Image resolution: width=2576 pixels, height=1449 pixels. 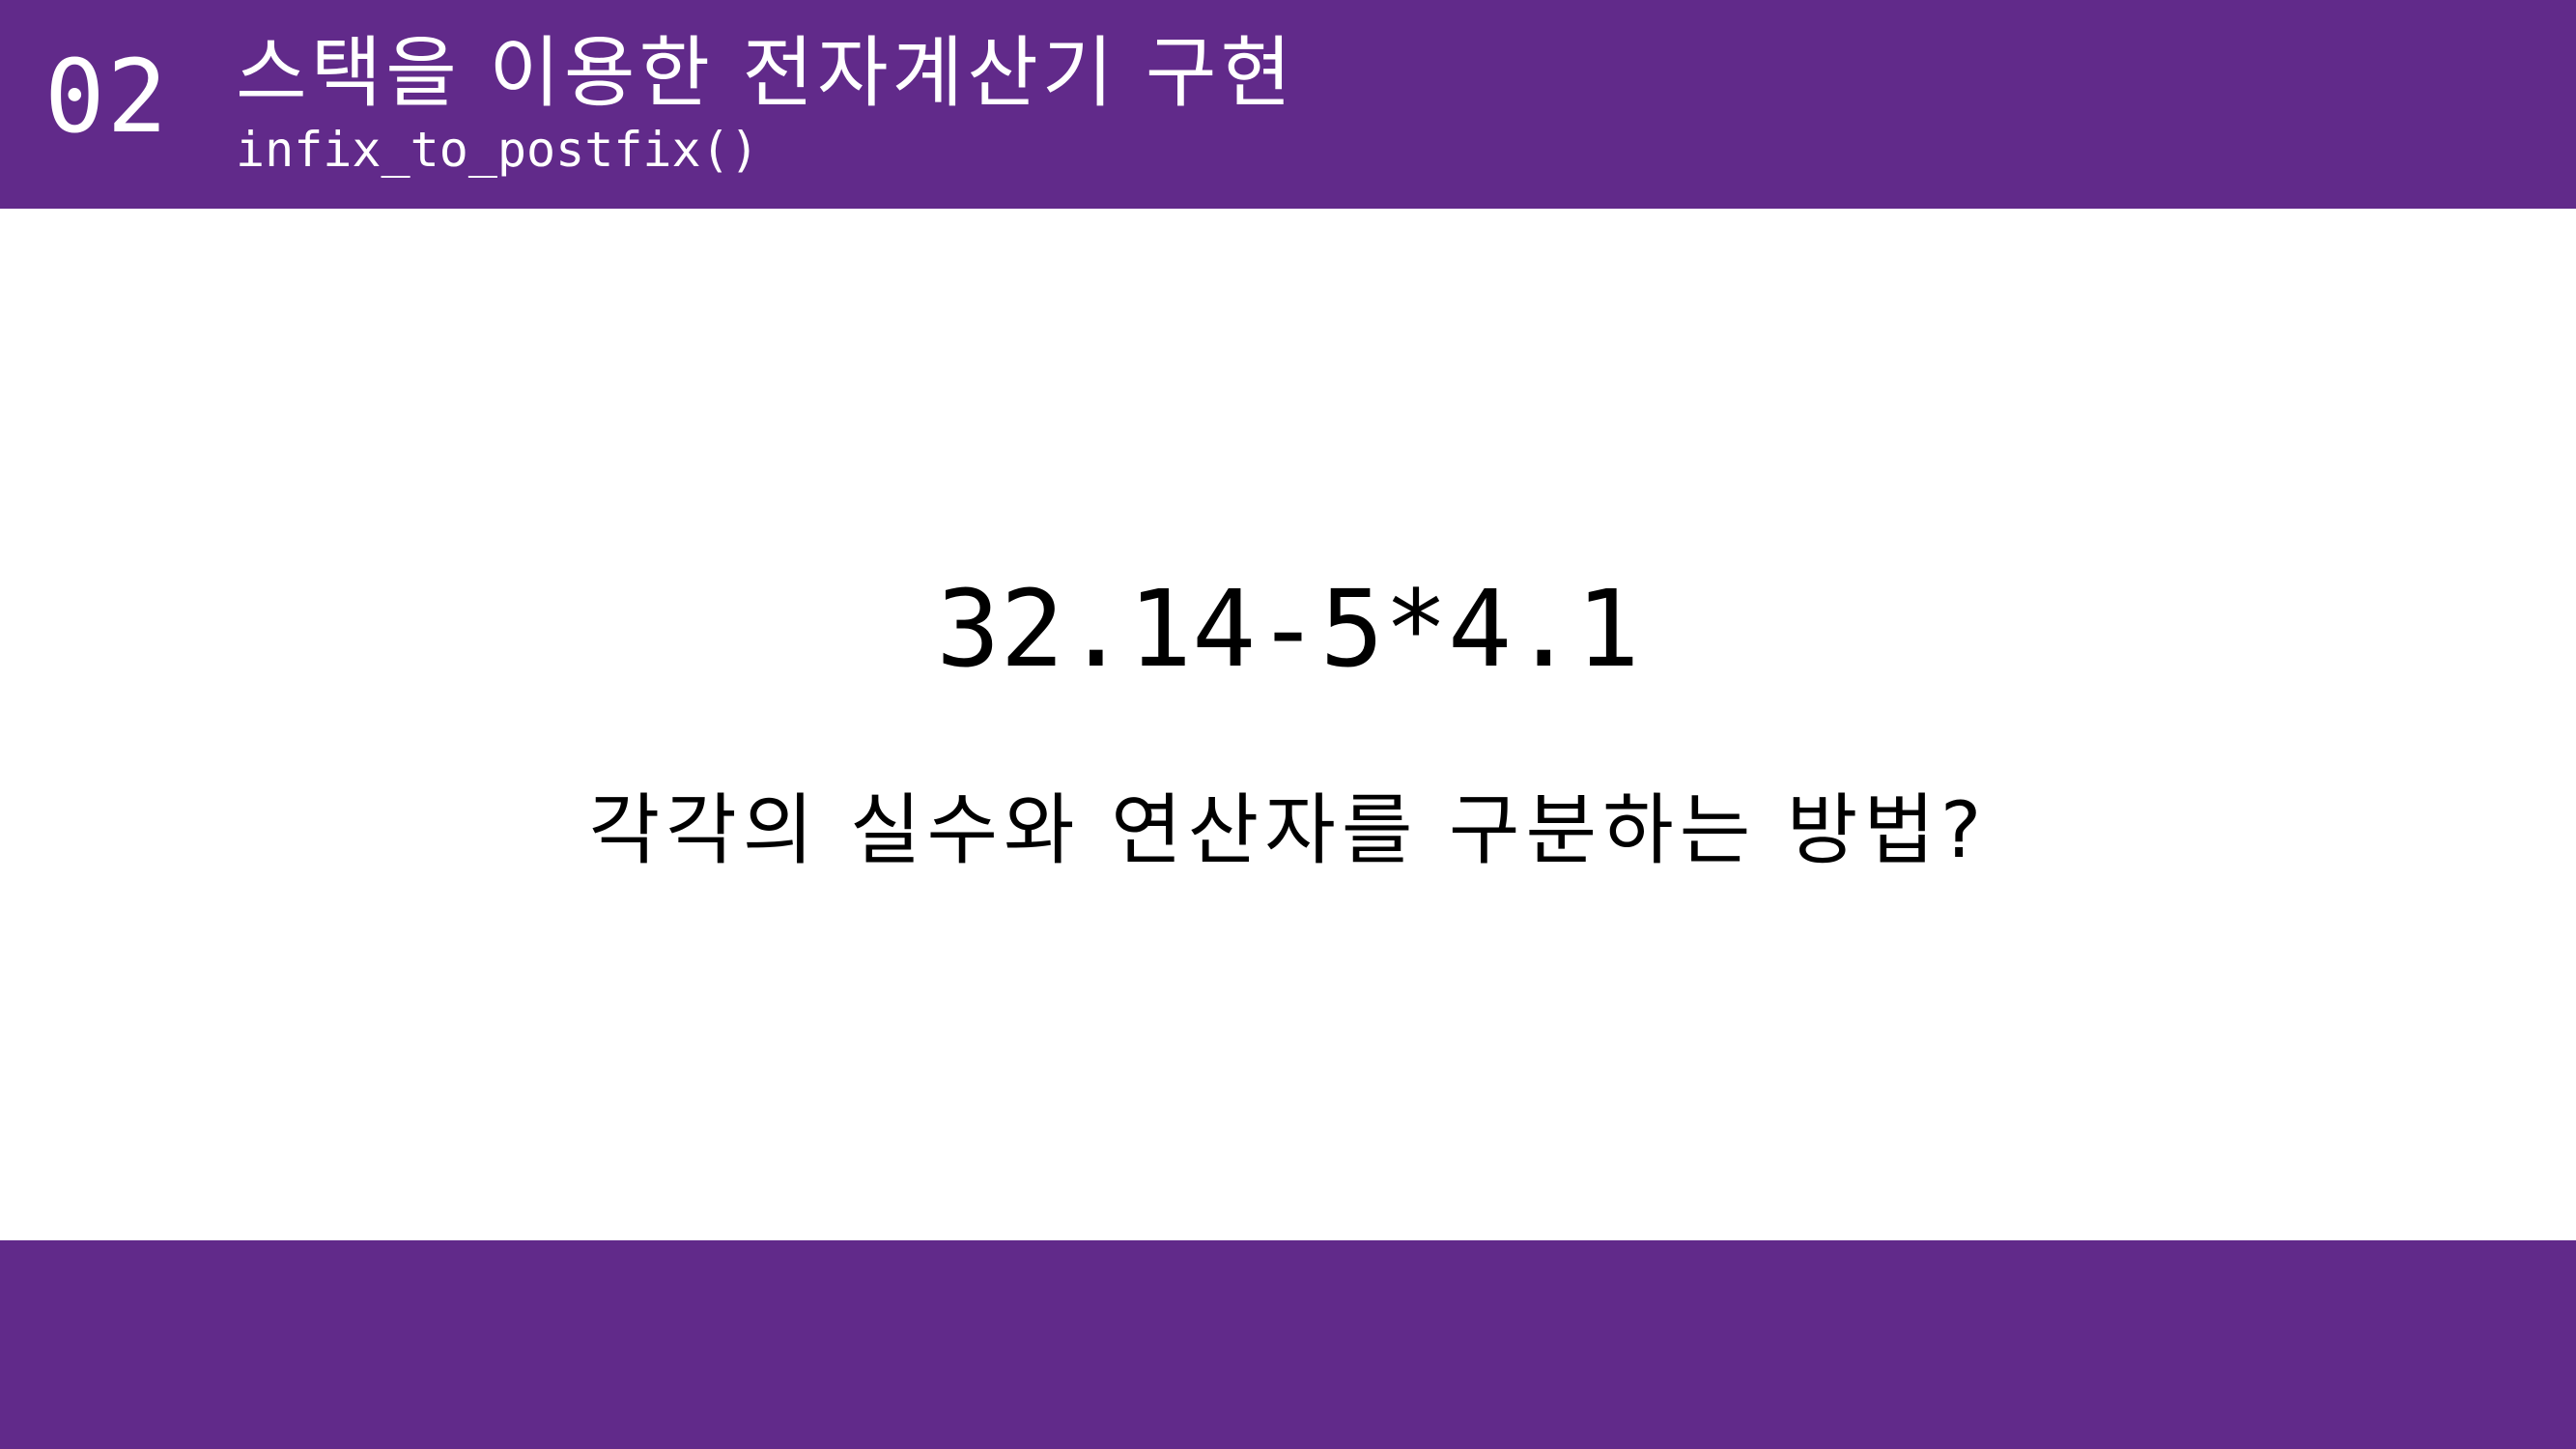 What do you see at coordinates (107, 97) in the screenshot?
I see `section-number: 02` at bounding box center [107, 97].